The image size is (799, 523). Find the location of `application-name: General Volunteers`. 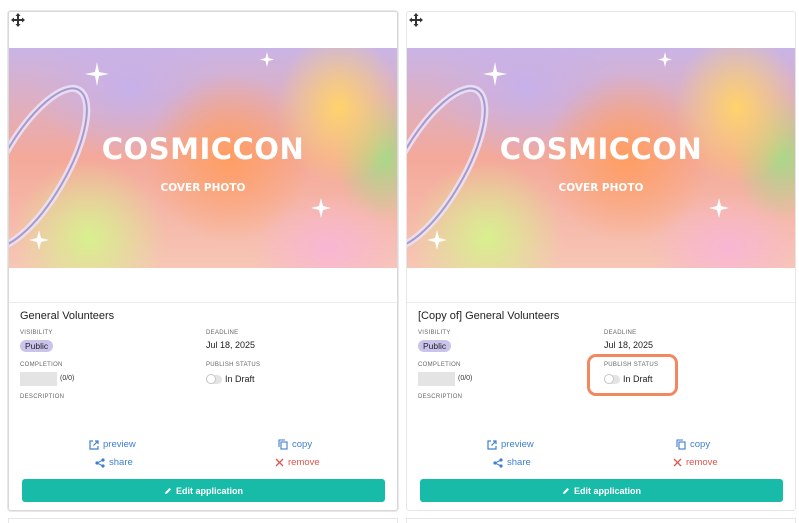

application-name: General Volunteers is located at coordinates (67, 316).